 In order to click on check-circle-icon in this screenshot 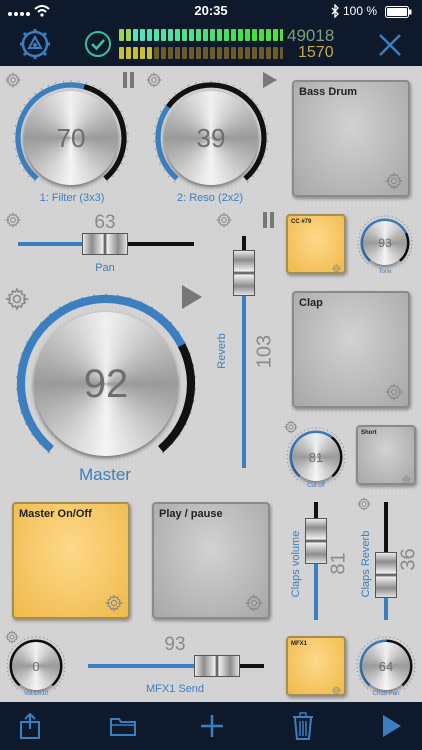, I will do `click(98, 44)`.